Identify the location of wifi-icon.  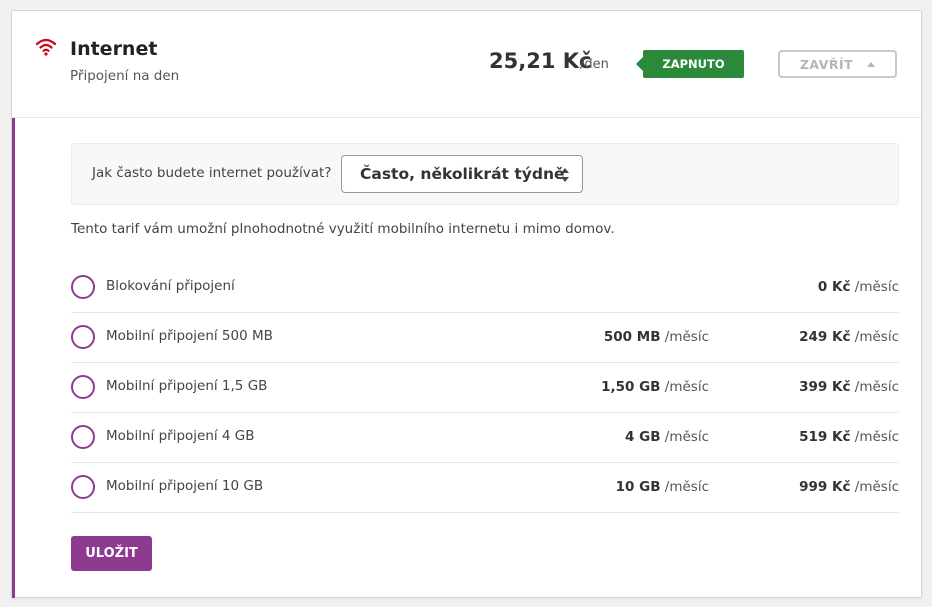
(46, 47).